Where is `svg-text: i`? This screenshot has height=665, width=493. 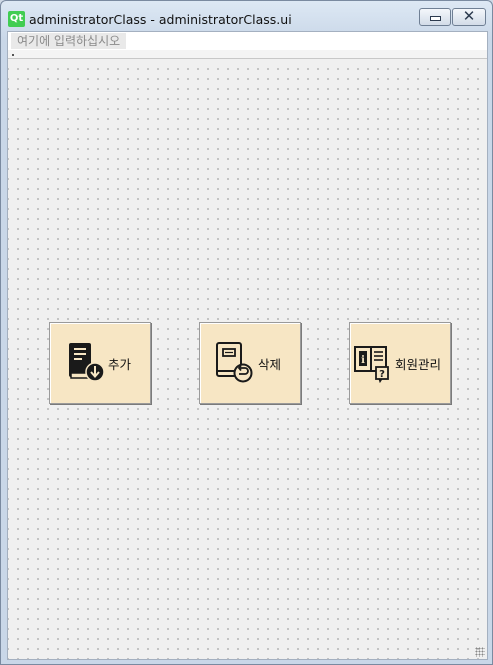
svg-text: i is located at coordinates (363, 360).